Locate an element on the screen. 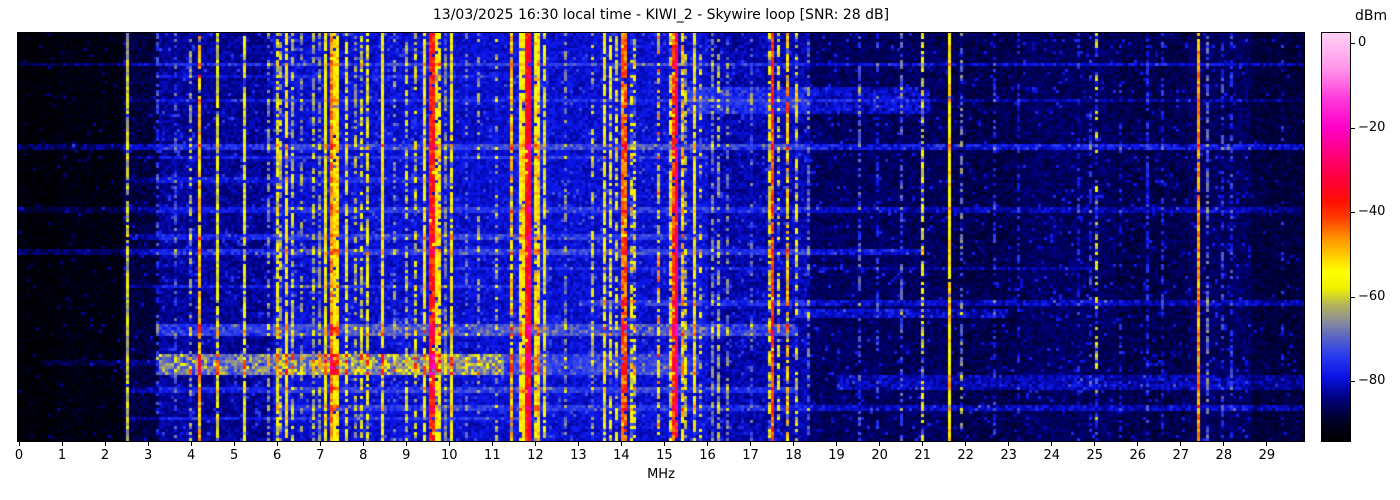  x-tick-label: 18 is located at coordinates (793, 455).